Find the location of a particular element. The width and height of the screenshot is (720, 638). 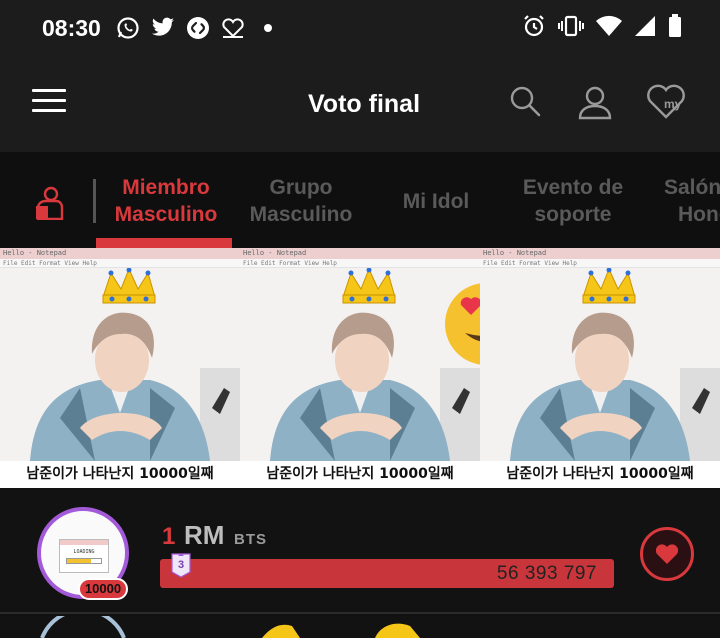

person-filter-icon is located at coordinates (49, 203).